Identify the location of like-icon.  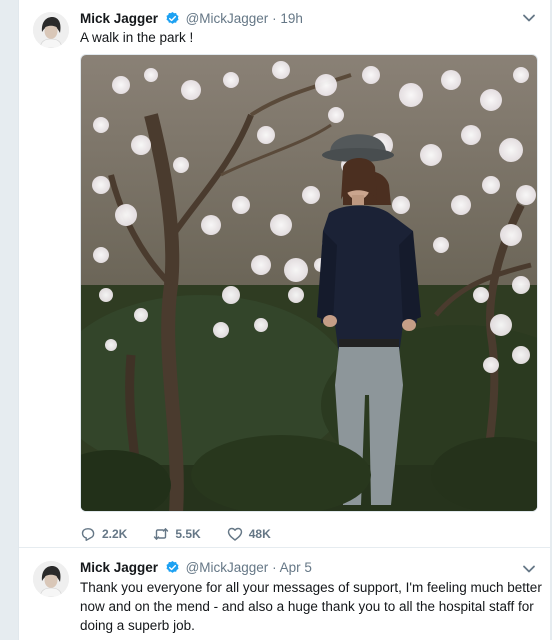
(234, 534).